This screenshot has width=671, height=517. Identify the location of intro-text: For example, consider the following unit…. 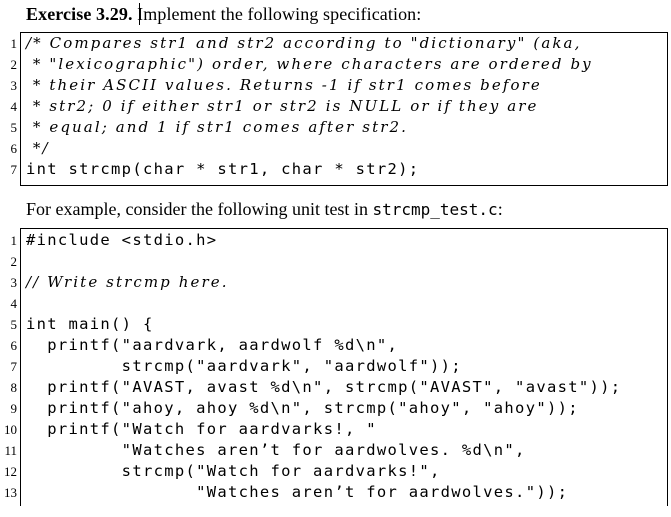
(199, 209).